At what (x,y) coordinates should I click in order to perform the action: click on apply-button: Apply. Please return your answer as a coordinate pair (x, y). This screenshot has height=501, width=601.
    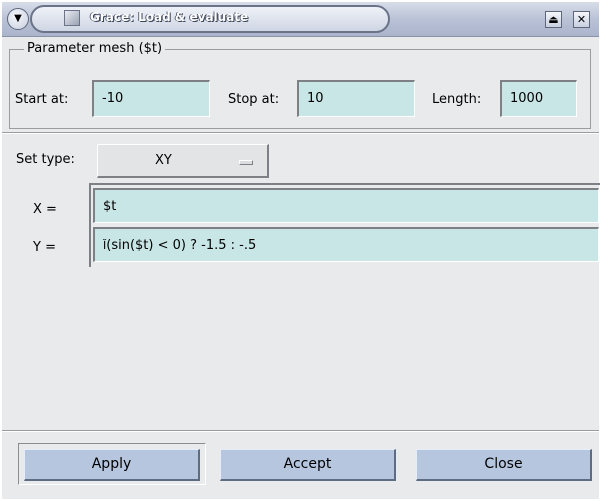
    Looking at the image, I should click on (112, 465).